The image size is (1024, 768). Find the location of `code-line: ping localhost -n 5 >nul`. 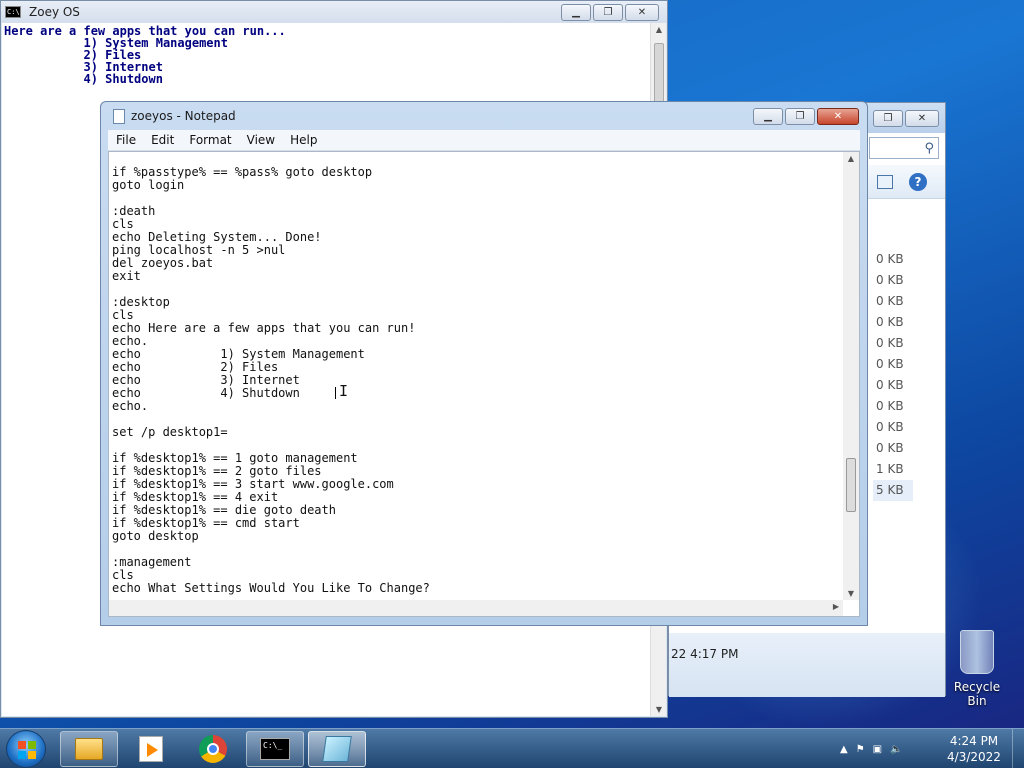

code-line: ping localhost -n 5 >nul is located at coordinates (199, 250).